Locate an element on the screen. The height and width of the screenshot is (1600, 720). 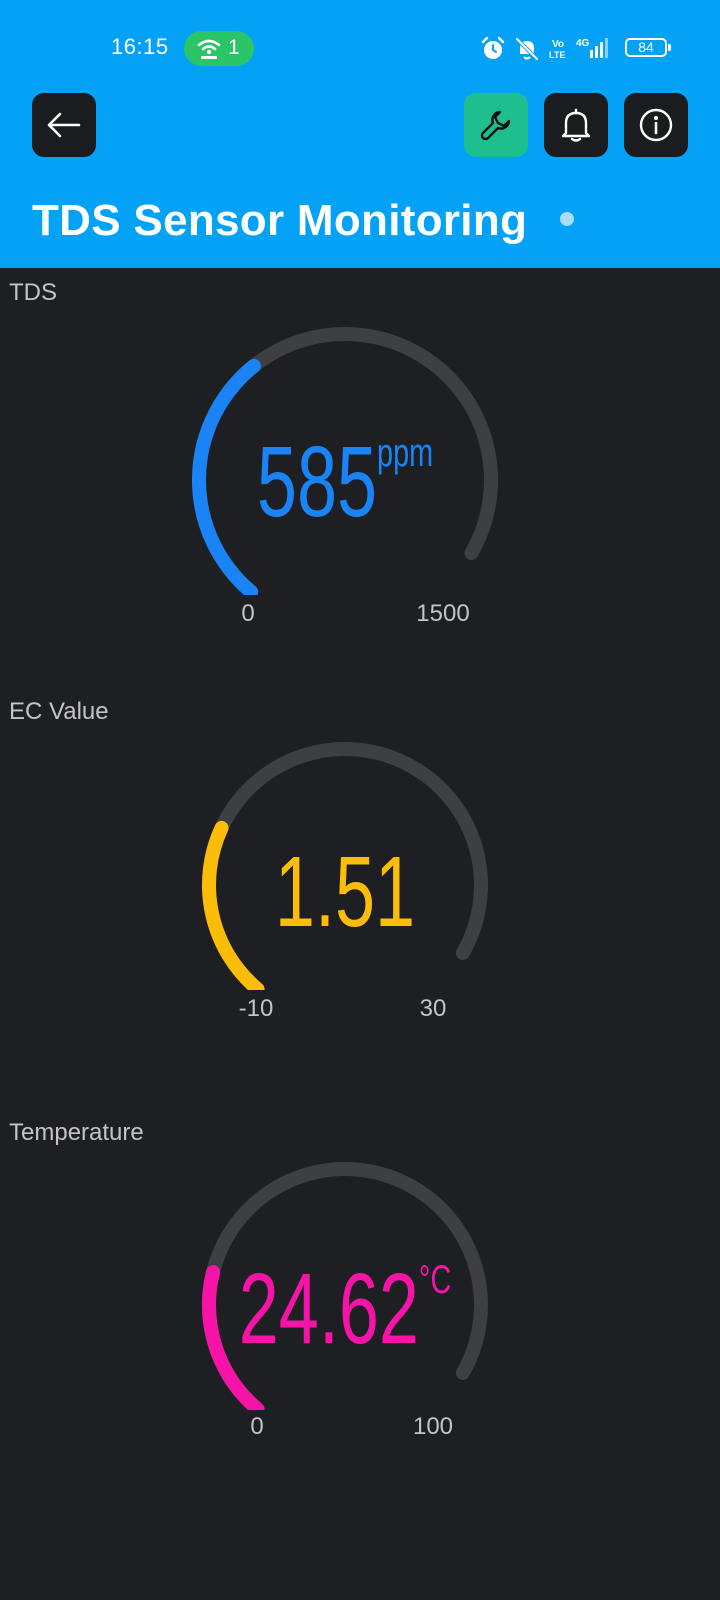
info-icon is located at coordinates (656, 125).